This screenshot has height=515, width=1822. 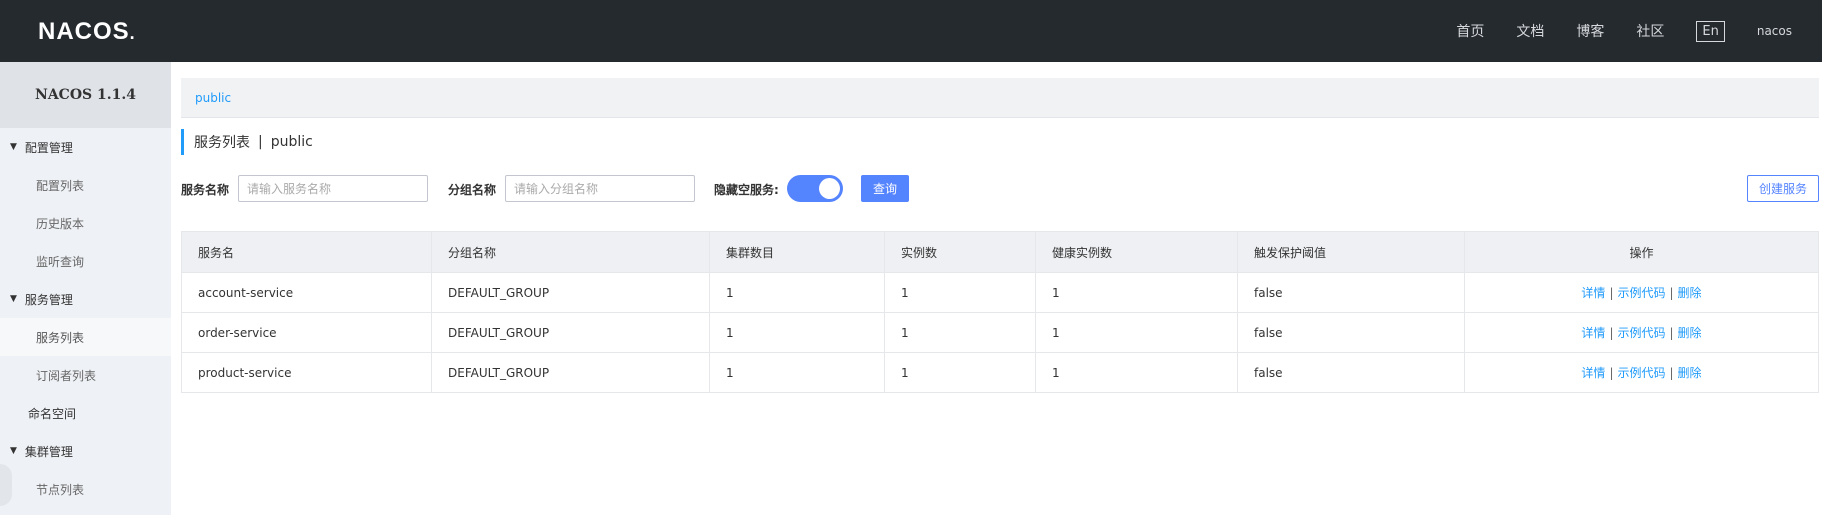 I want to click on col-instance-count: 实例数, so click(x=960, y=252).